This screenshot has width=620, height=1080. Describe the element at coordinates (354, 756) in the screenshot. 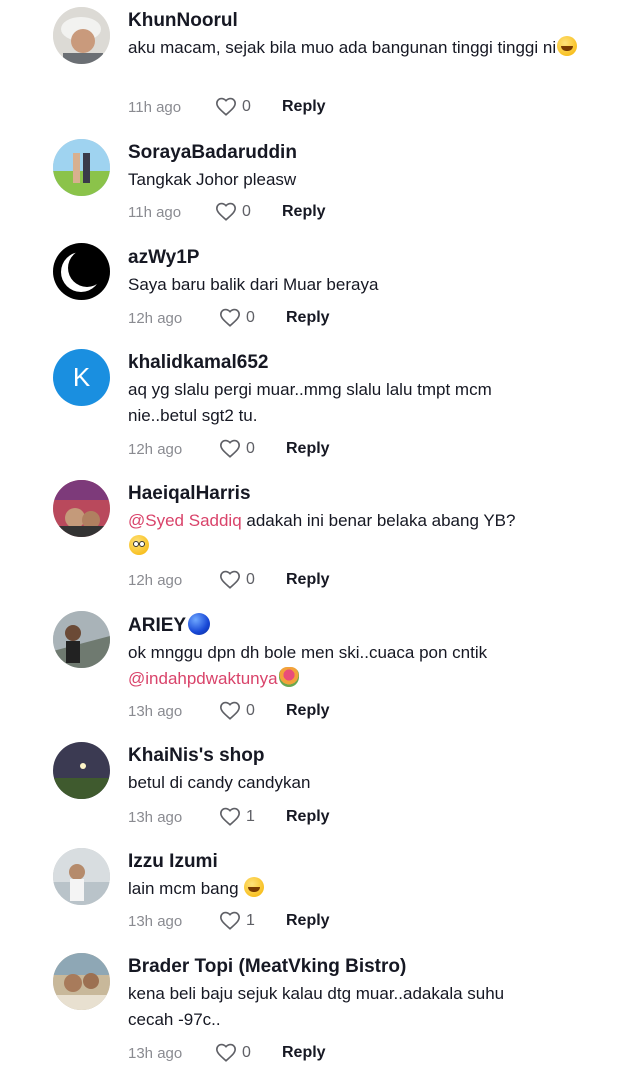

I see `comment-username: KhaiNis's shop` at that location.